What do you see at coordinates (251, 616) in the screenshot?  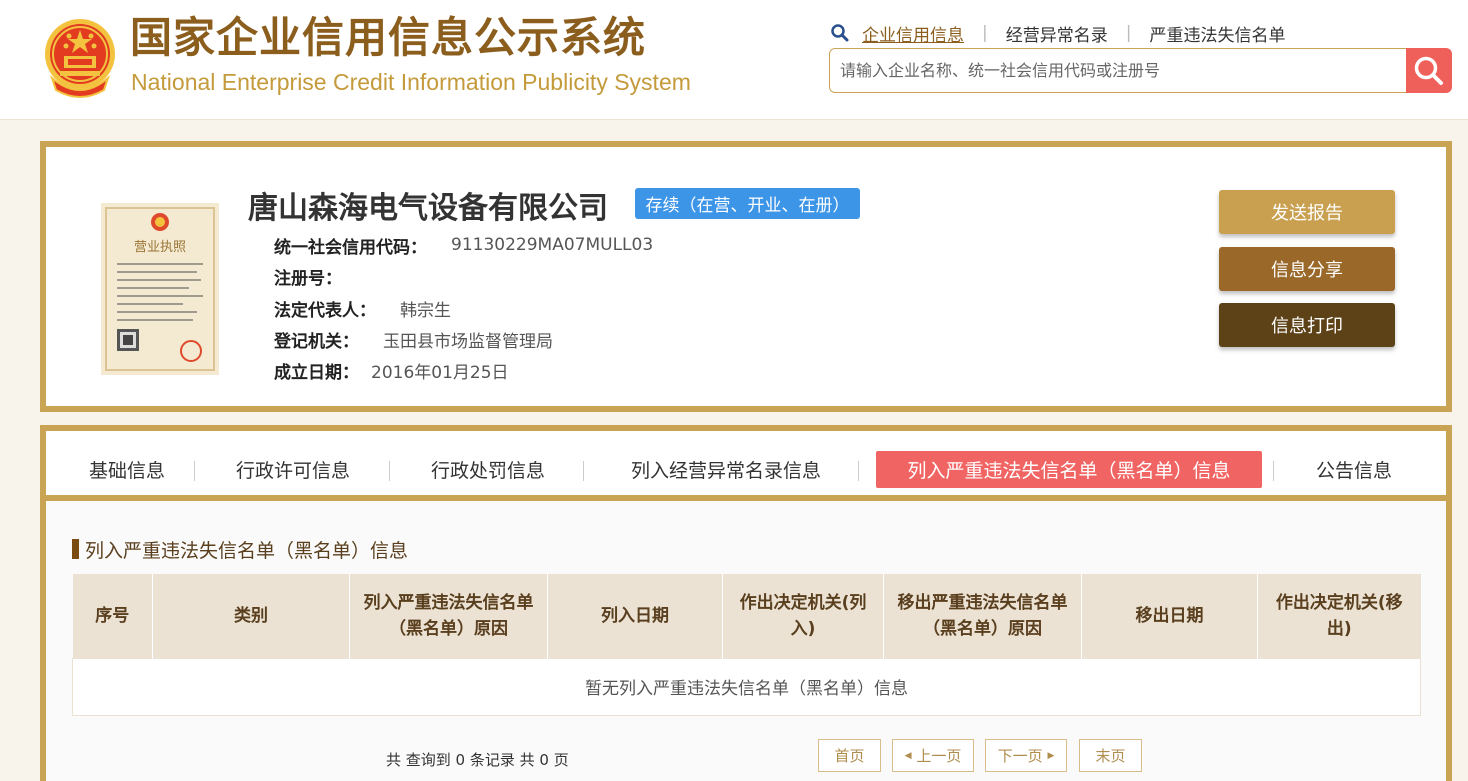 I see `column-header-category: 类别` at bounding box center [251, 616].